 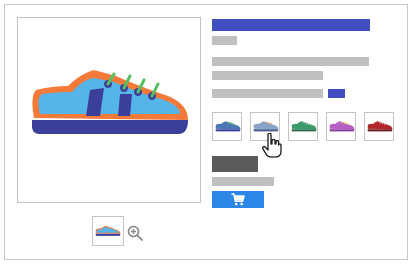 I want to click on hand-cursor-icon, so click(x=272, y=145).